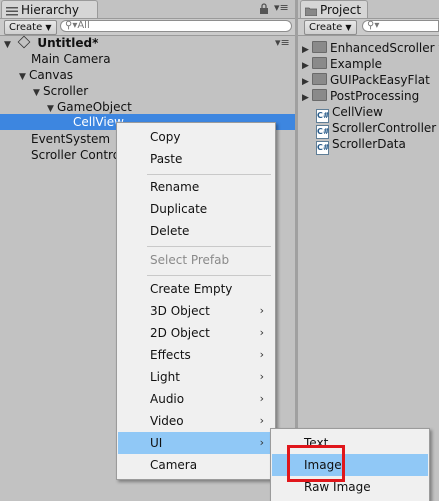 This screenshot has height=501, width=439. I want to click on item-label: CellView, so click(357, 112).